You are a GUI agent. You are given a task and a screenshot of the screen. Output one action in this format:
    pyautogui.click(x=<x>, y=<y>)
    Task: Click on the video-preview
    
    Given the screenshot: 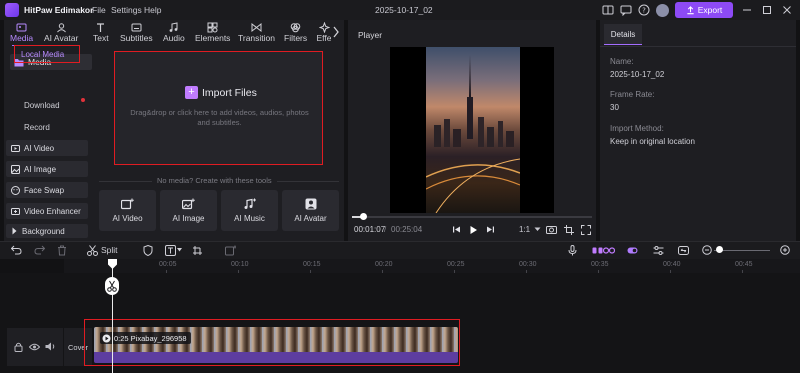 What is the action you would take?
    pyautogui.click(x=472, y=130)
    